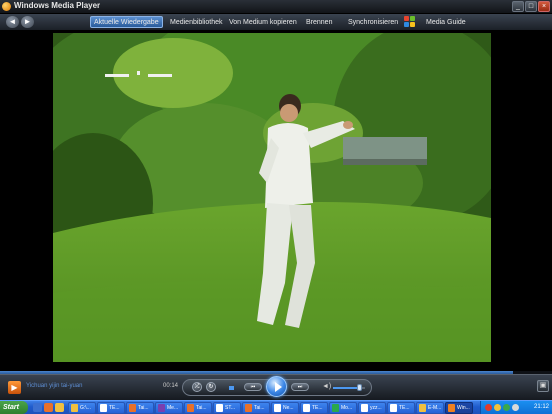 The width and height of the screenshot is (552, 414). I want to click on tab-rip: Von Medium kopieren, so click(263, 23).